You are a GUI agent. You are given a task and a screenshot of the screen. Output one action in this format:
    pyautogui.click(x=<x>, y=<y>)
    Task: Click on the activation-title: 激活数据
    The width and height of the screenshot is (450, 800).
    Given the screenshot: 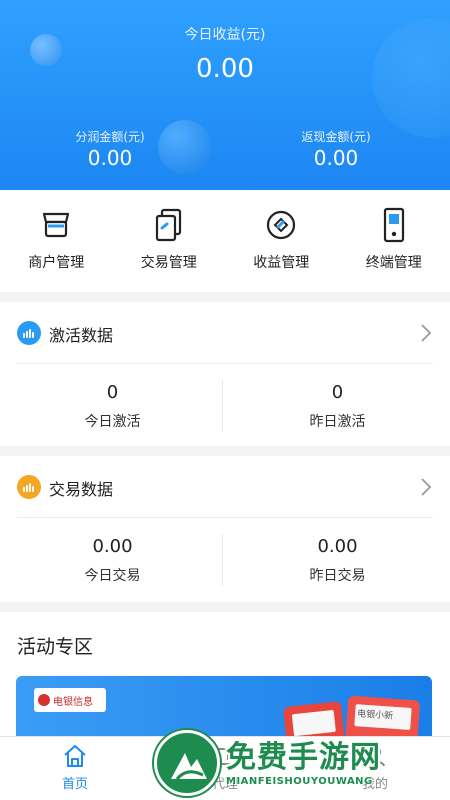 What is the action you would take?
    pyautogui.click(x=81, y=335)
    